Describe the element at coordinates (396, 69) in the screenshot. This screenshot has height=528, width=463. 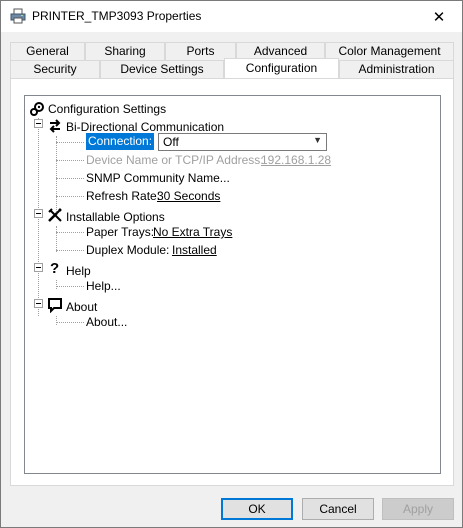
I see `tab-administration: Administration` at that location.